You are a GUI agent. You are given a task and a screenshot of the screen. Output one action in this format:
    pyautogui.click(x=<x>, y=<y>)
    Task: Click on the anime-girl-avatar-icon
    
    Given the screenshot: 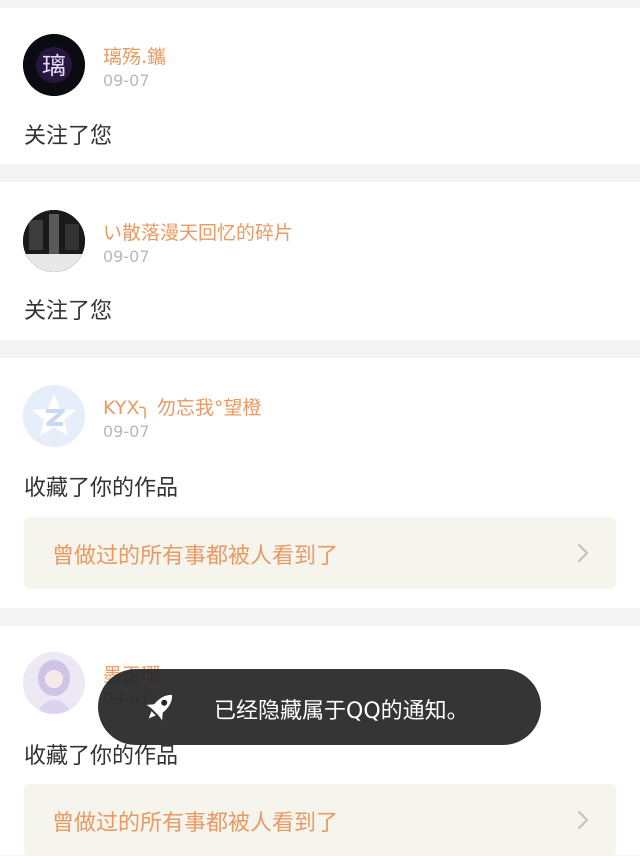 What is the action you would take?
    pyautogui.click(x=54, y=683)
    